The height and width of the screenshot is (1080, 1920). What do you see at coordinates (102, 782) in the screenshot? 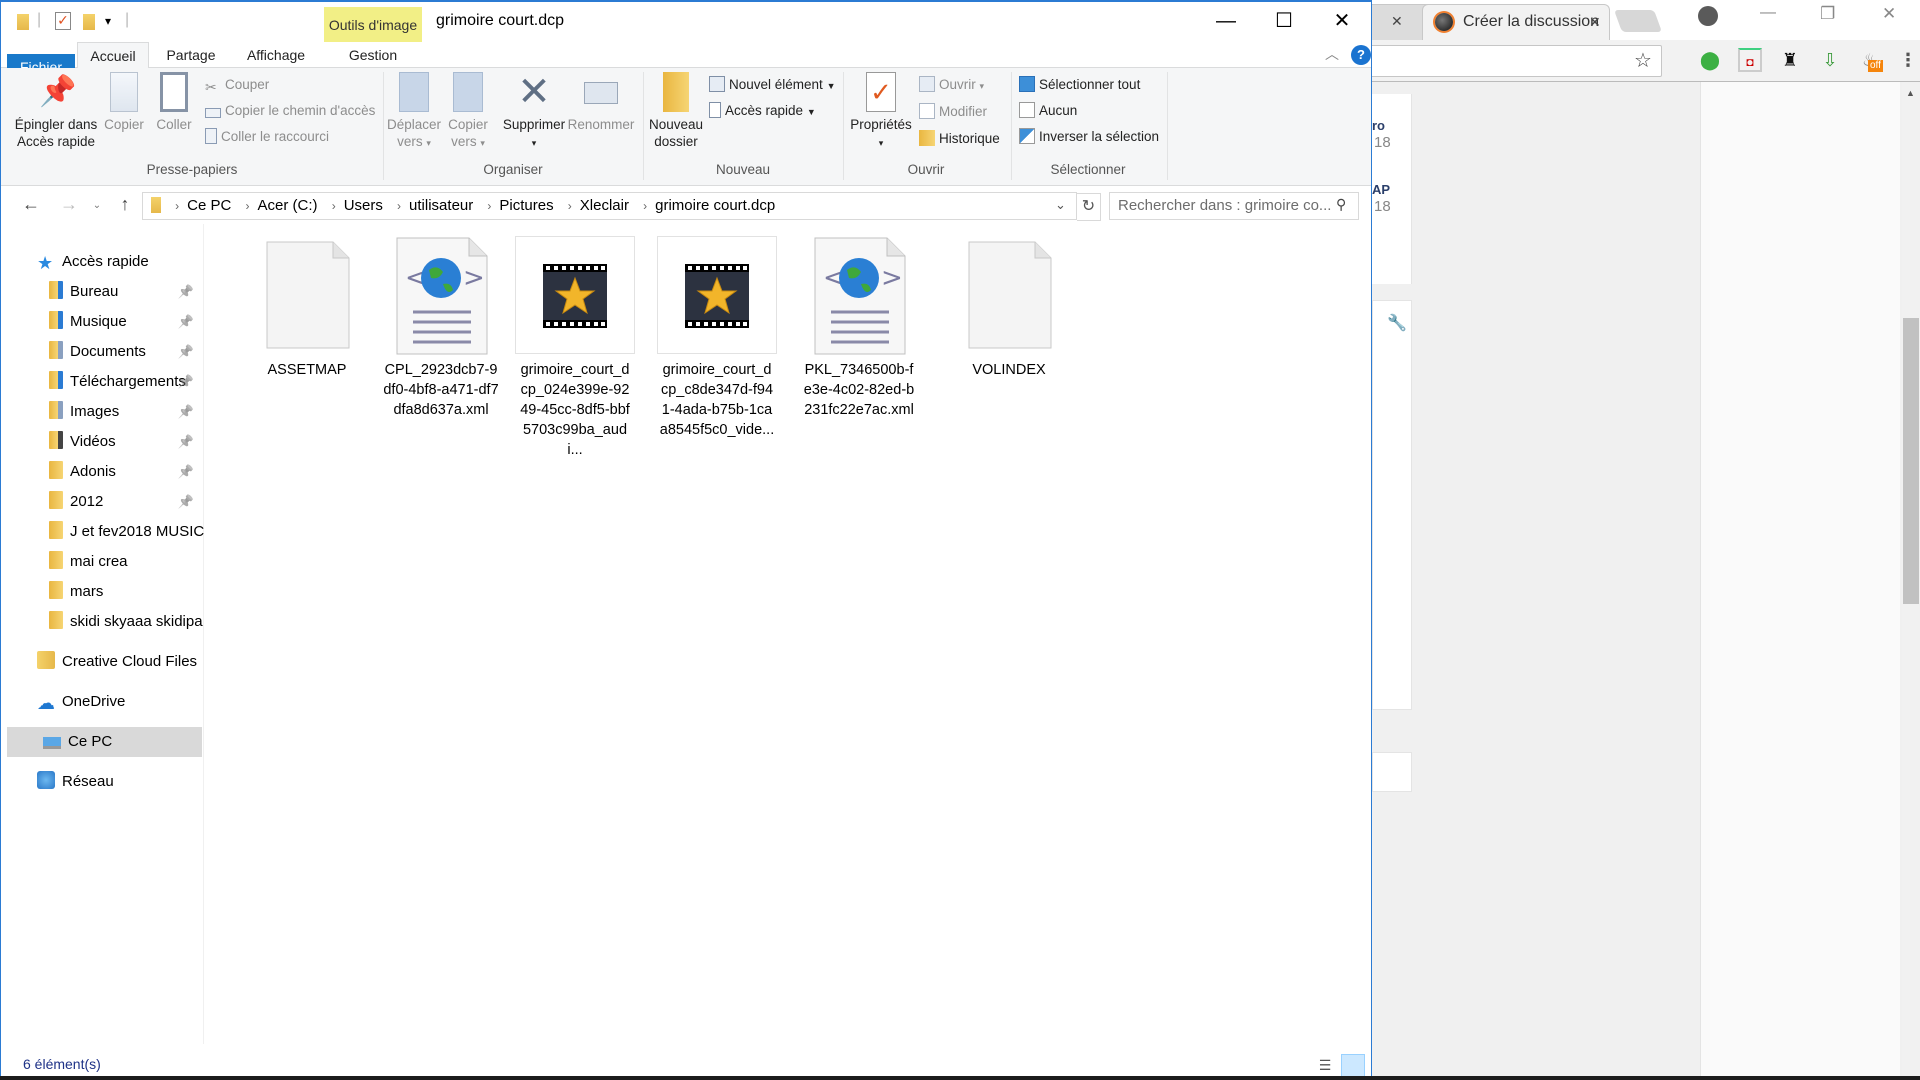
I see `sidebar-item-network: Réseau` at bounding box center [102, 782].